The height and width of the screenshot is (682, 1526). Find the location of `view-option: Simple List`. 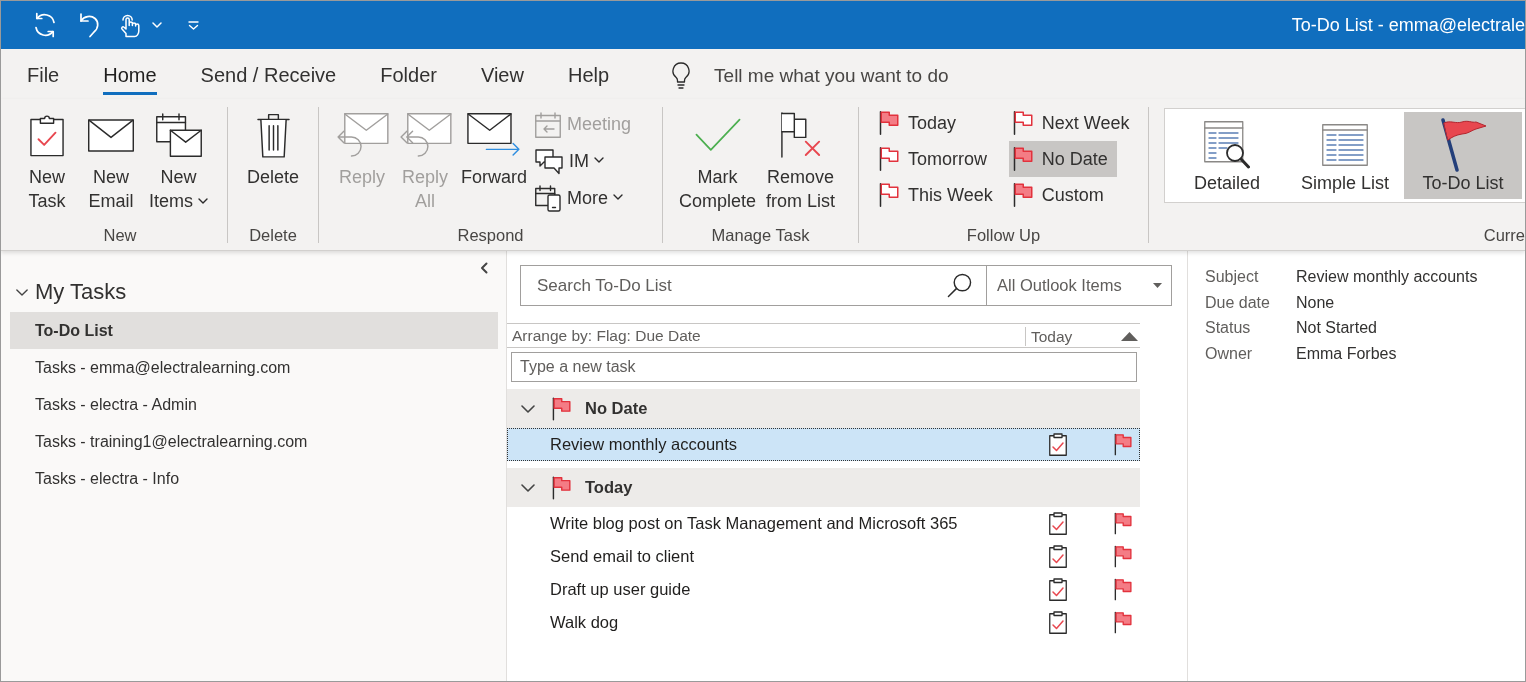

view-option: Simple List is located at coordinates (1345, 155).